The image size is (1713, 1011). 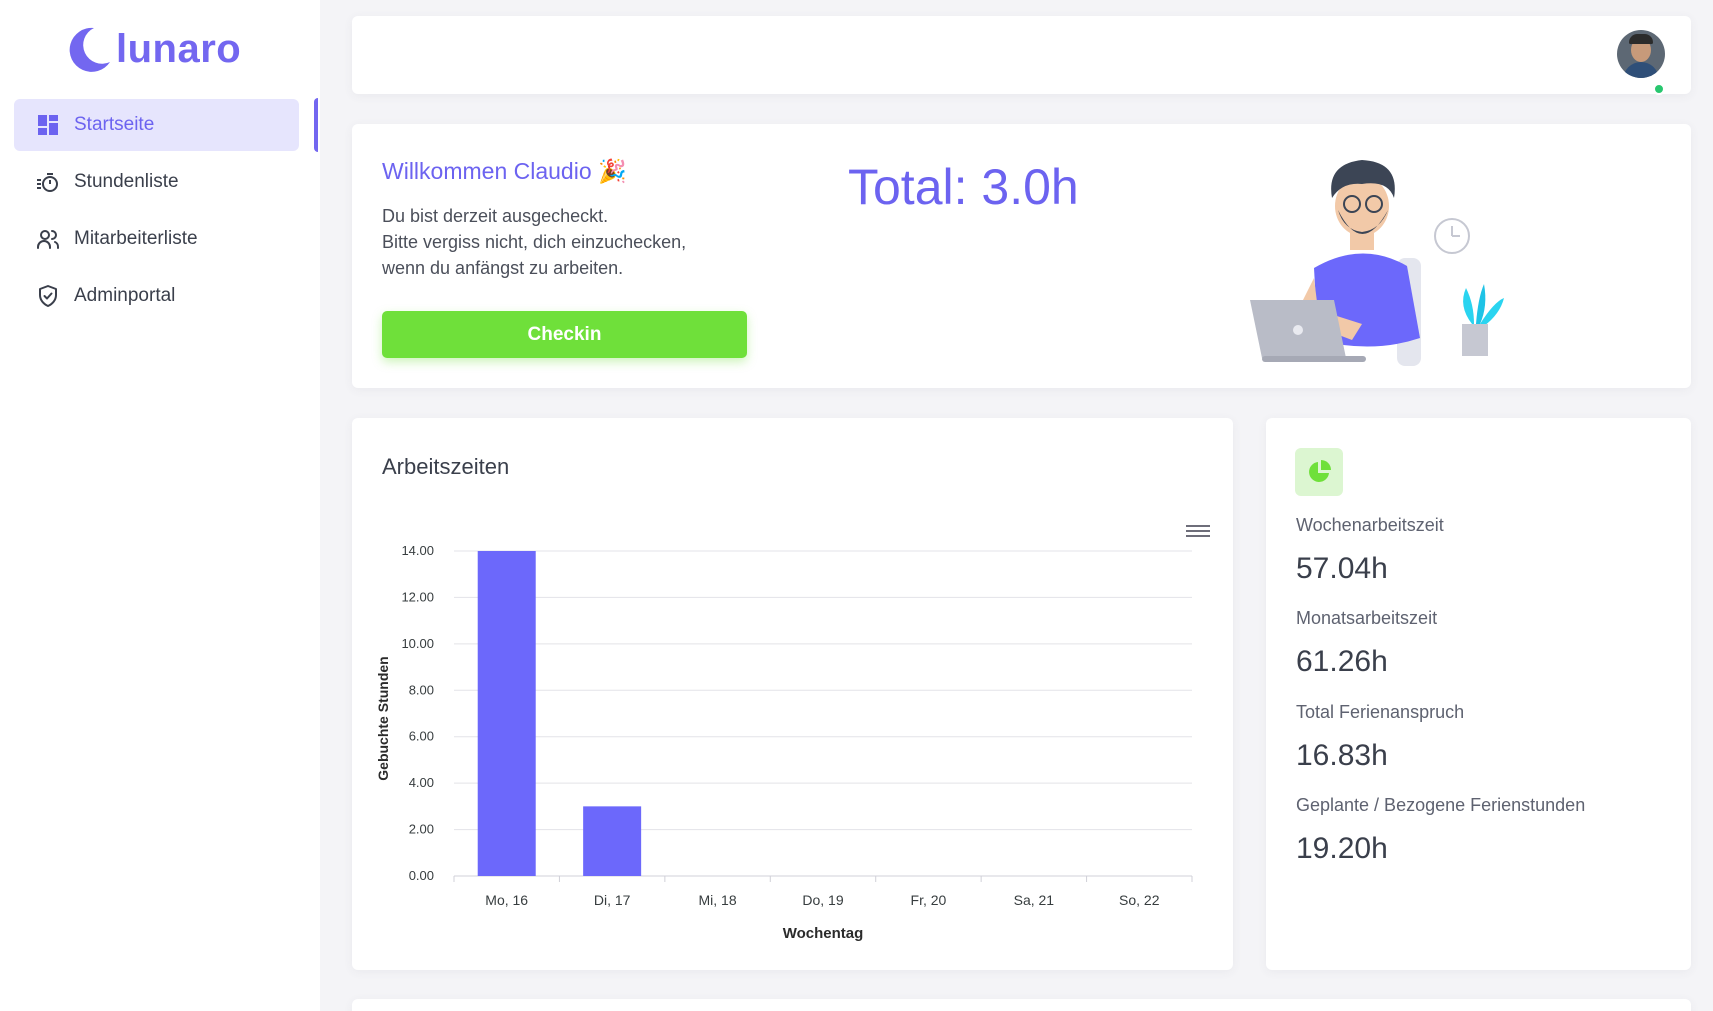 I want to click on moon-logo-icon, so click(x=89, y=49).